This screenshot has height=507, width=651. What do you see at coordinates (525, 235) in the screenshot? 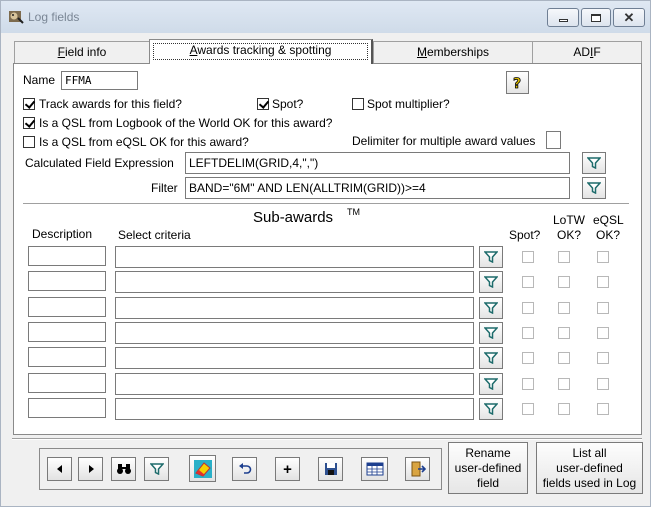
I see `col-spot-header: Spot?` at bounding box center [525, 235].